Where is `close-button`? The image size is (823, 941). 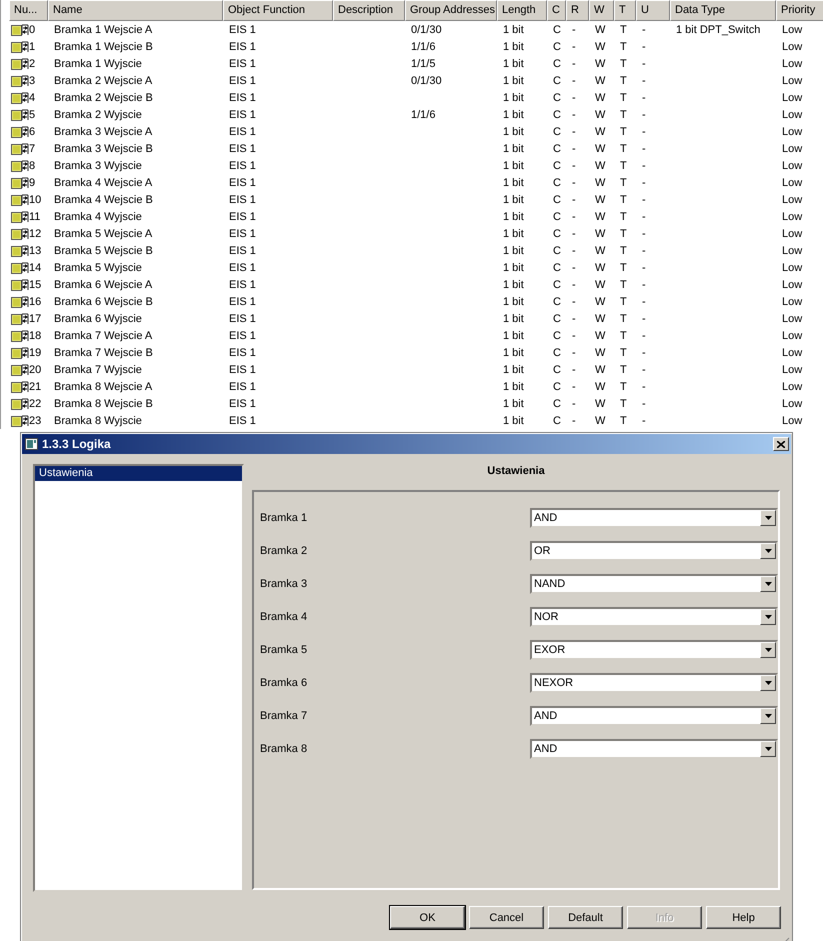 close-button is located at coordinates (781, 444).